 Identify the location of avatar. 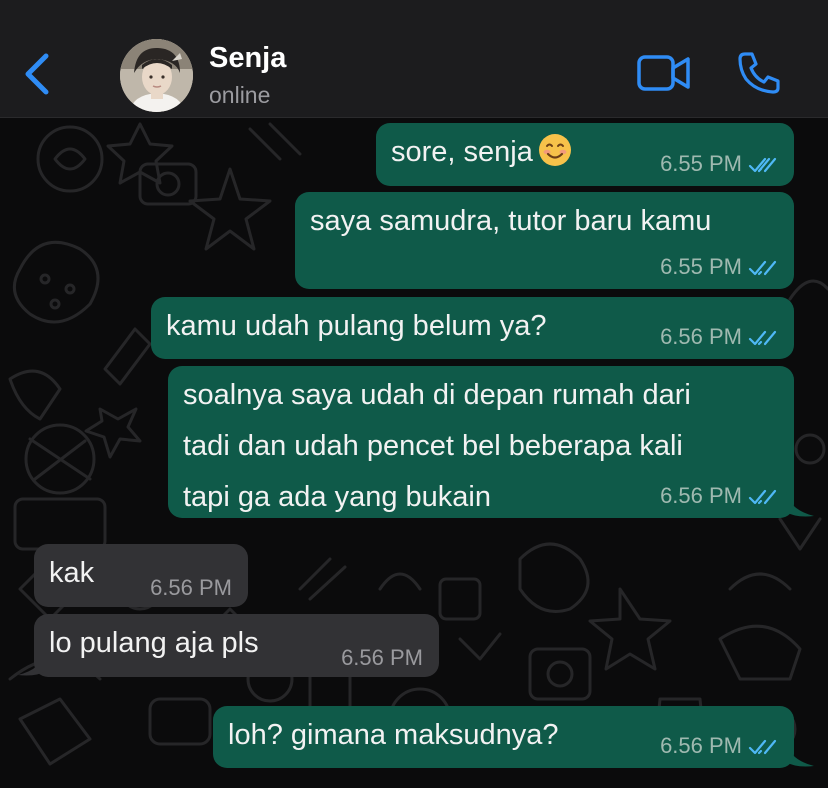
(156, 75).